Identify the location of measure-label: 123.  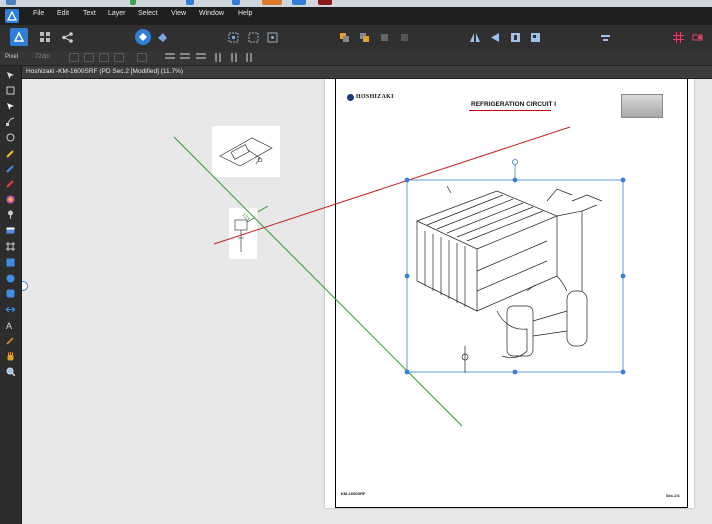
(246, 217).